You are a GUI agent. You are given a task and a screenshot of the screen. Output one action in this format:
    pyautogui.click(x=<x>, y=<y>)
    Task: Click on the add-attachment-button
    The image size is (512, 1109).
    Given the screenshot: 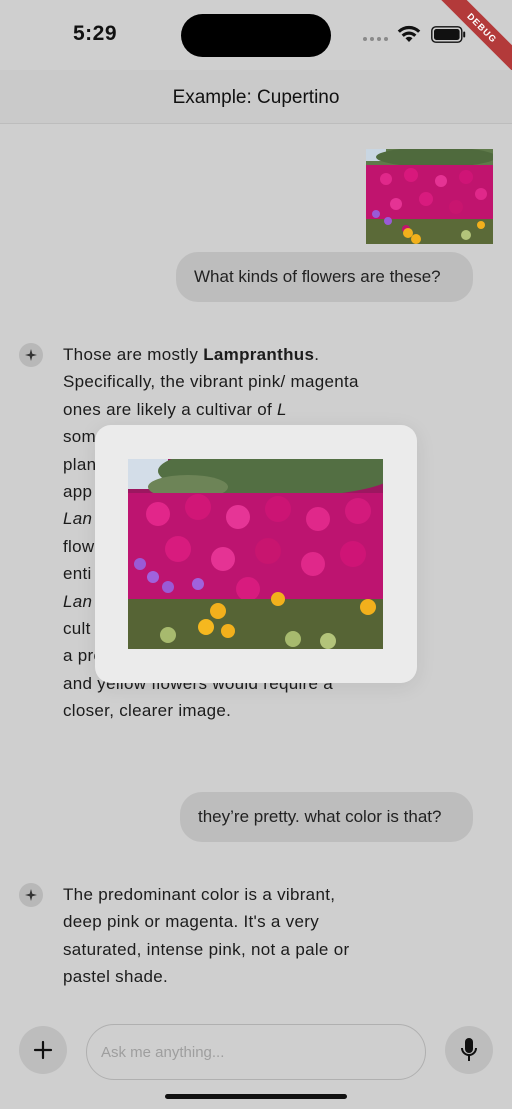 What is the action you would take?
    pyautogui.click(x=43, y=1050)
    